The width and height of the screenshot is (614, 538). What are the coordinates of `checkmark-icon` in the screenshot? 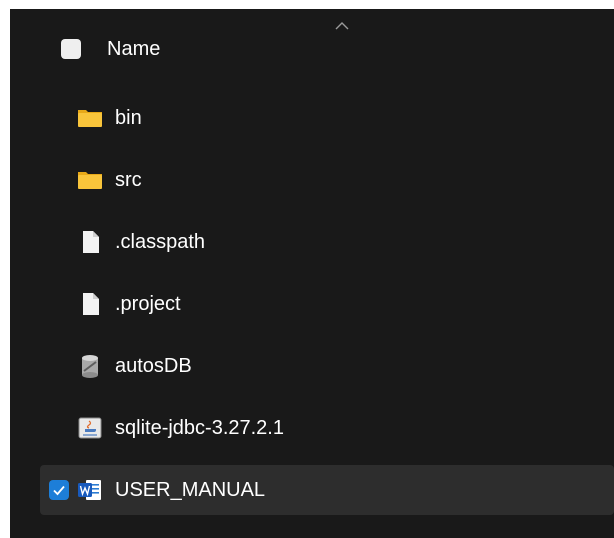 It's located at (59, 490).